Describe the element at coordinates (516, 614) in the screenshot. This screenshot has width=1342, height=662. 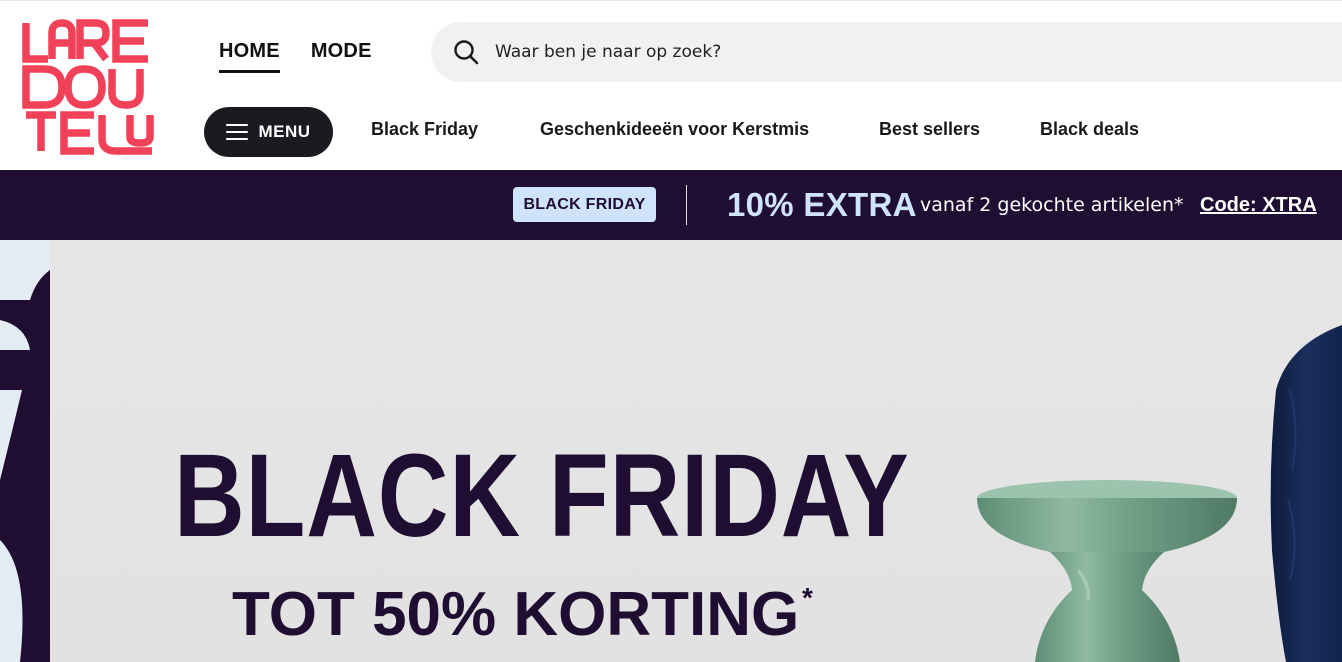
I see `hero-subtitle: TOT 50% KORTING` at that location.